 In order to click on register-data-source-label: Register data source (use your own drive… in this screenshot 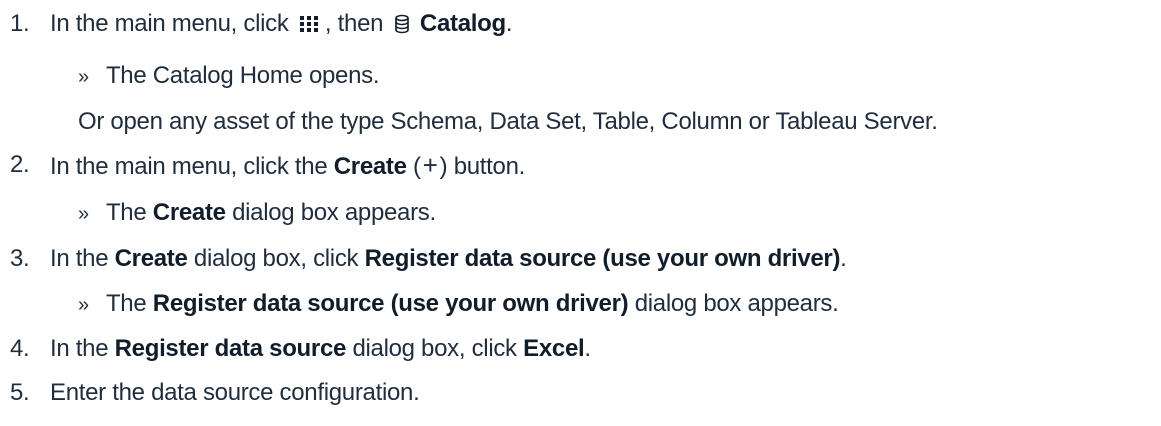, I will do `click(602, 258)`.